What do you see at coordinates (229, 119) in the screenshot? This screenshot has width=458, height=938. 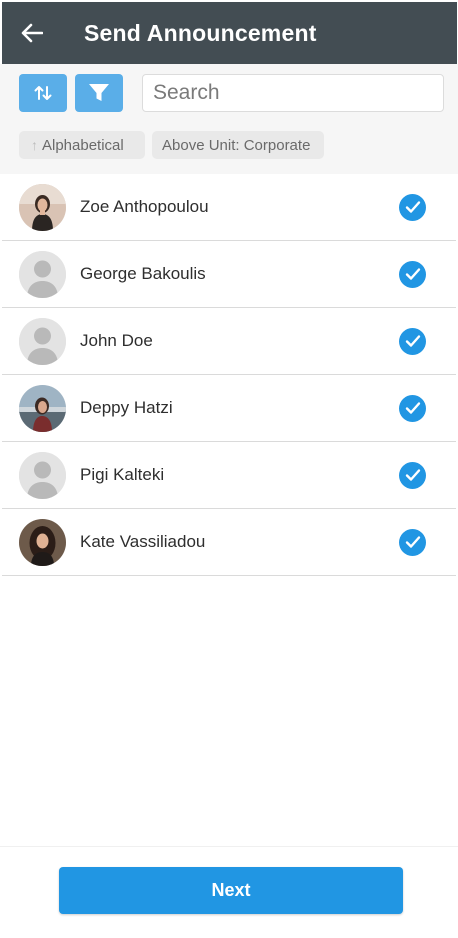 I see `filter-toolbar: ↑ Alphabetical Above Unit: Corporate` at bounding box center [229, 119].